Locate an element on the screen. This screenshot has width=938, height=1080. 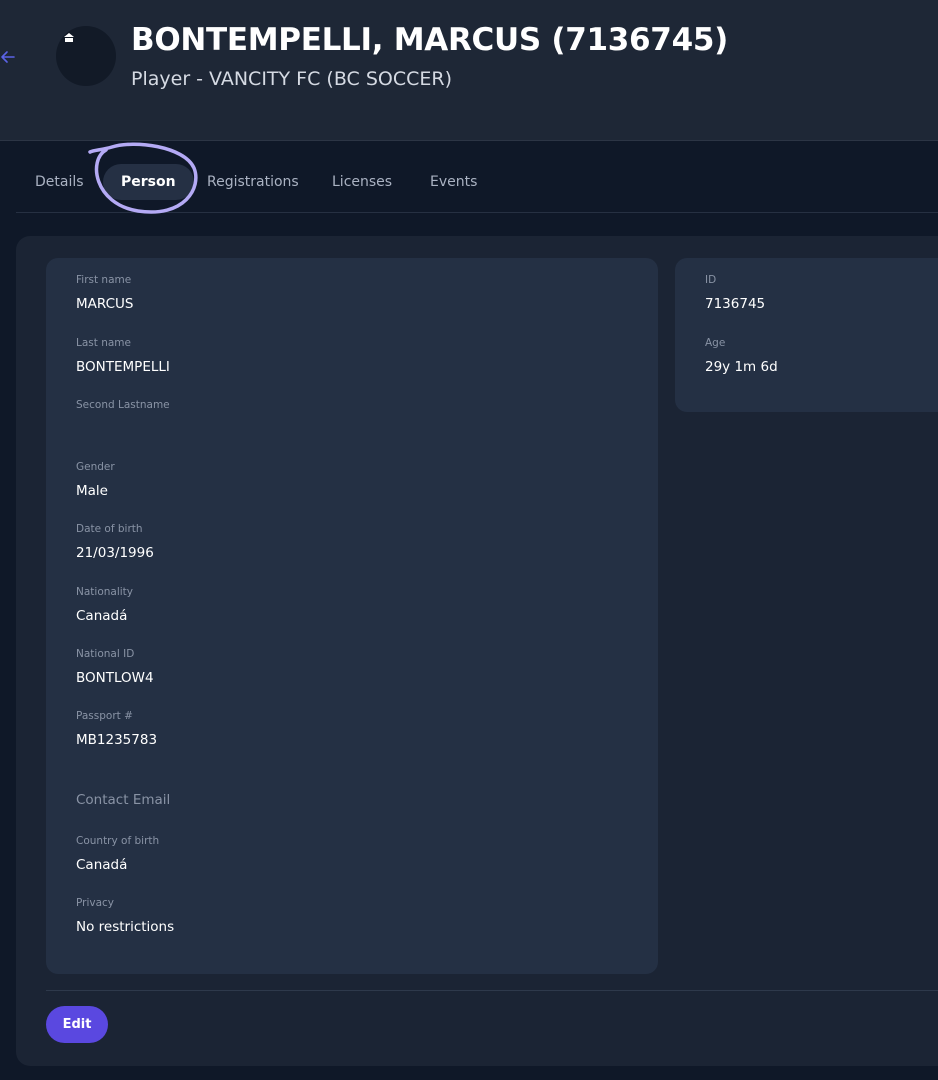
privacy-value: No restrictions is located at coordinates (125, 927).